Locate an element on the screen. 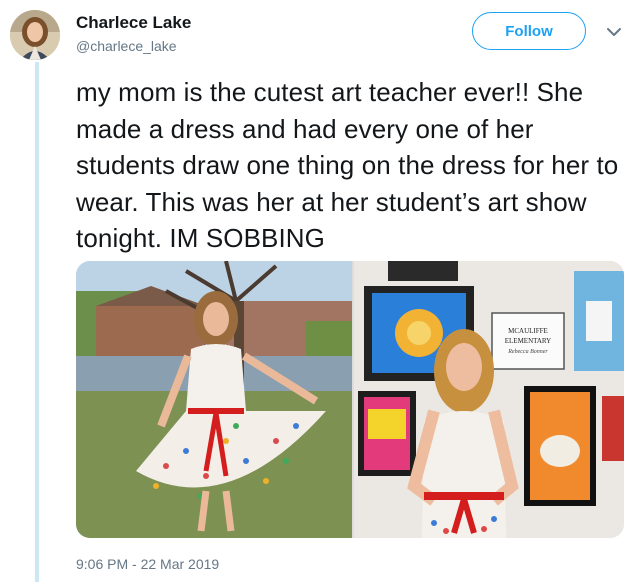  author-name: Charlece Lake is located at coordinates (133, 23).